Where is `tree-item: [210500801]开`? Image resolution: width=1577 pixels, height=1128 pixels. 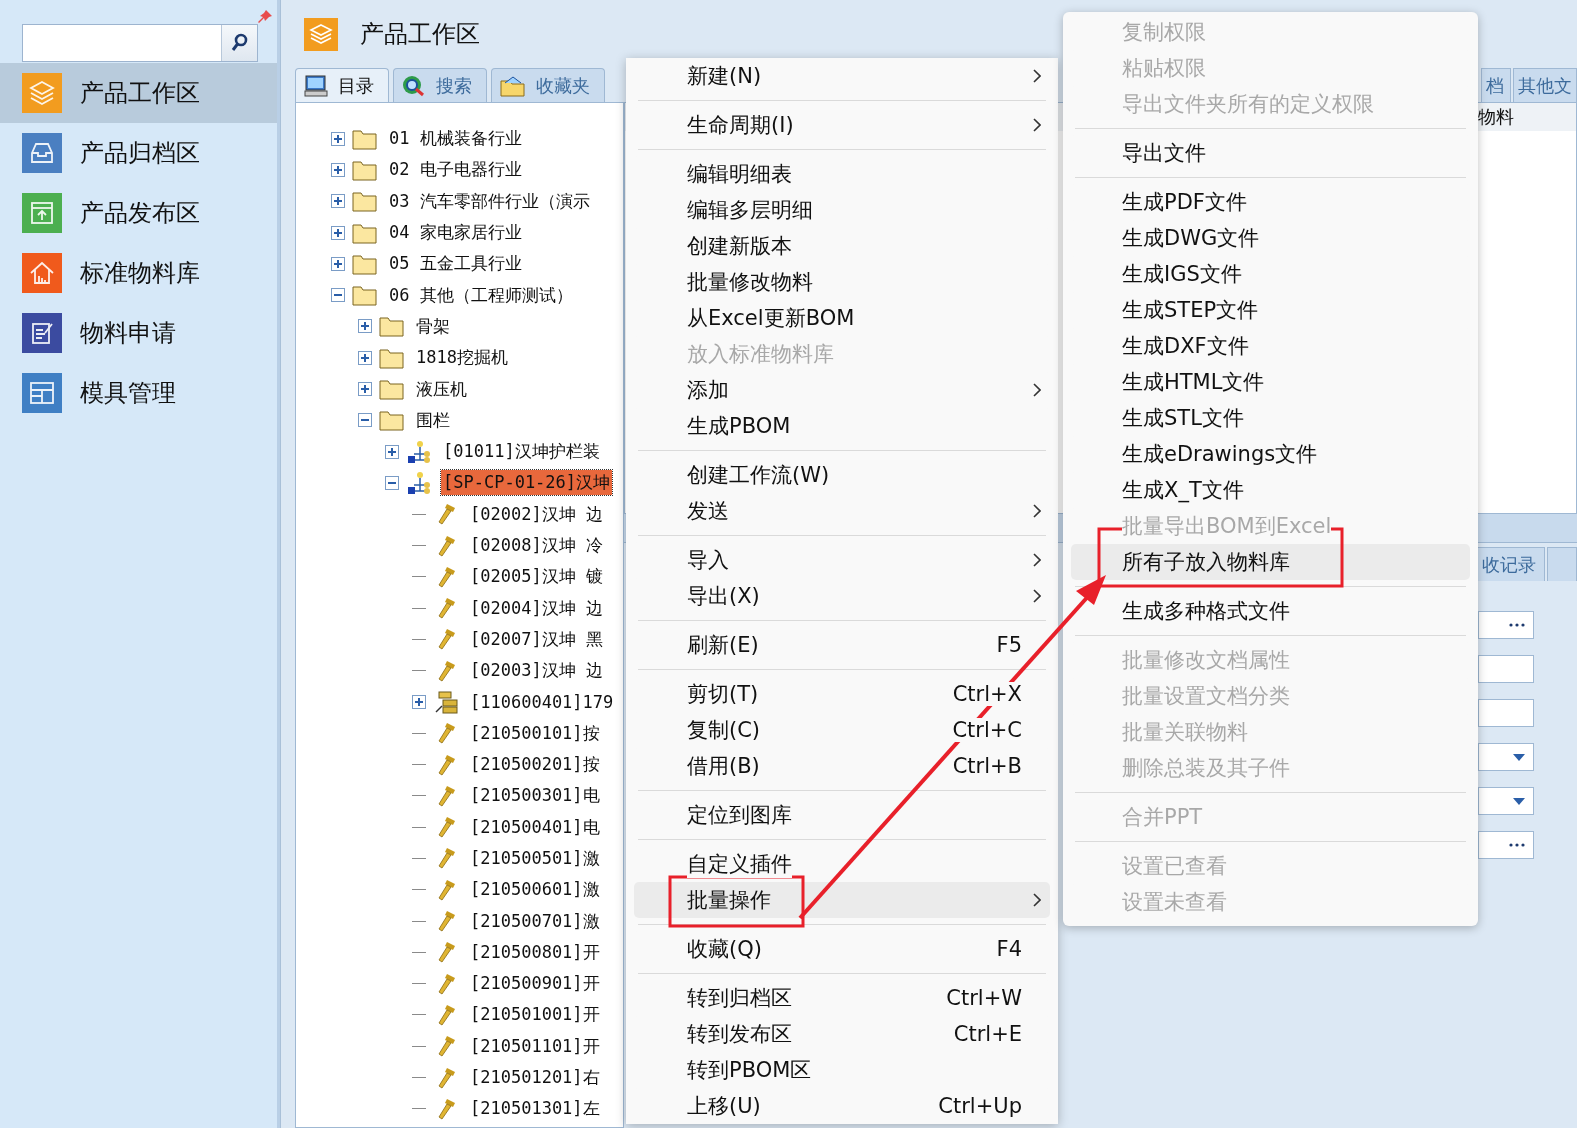
tree-item: [210500801]开 is located at coordinates (535, 952).